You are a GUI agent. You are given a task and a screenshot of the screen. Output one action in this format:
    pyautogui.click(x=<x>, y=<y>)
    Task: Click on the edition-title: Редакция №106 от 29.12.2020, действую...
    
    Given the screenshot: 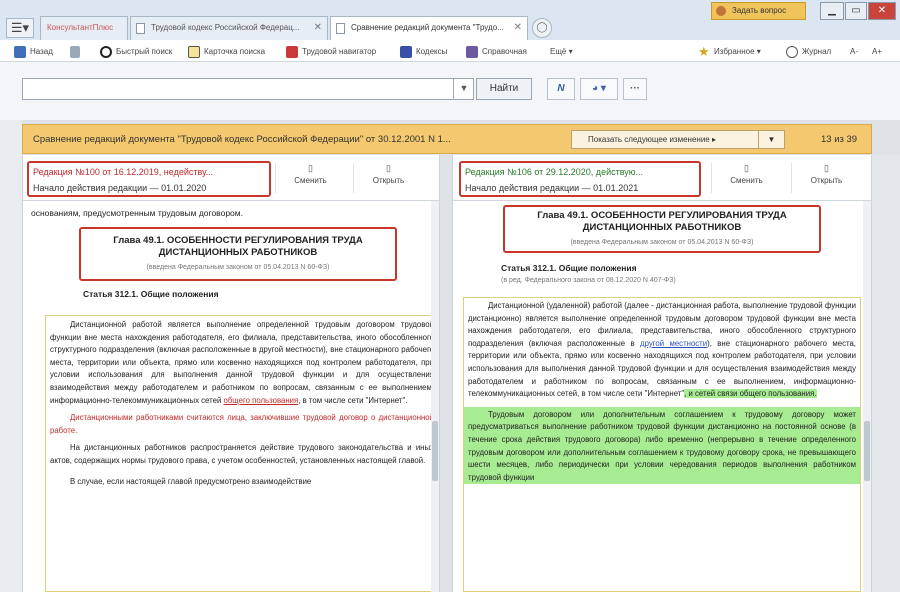 What is the action you would take?
    pyautogui.click(x=554, y=172)
    